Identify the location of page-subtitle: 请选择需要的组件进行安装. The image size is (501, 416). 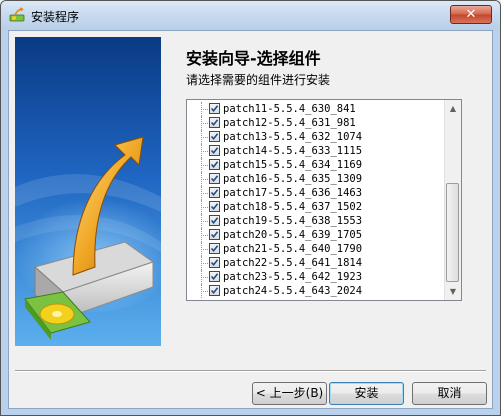
(258, 80).